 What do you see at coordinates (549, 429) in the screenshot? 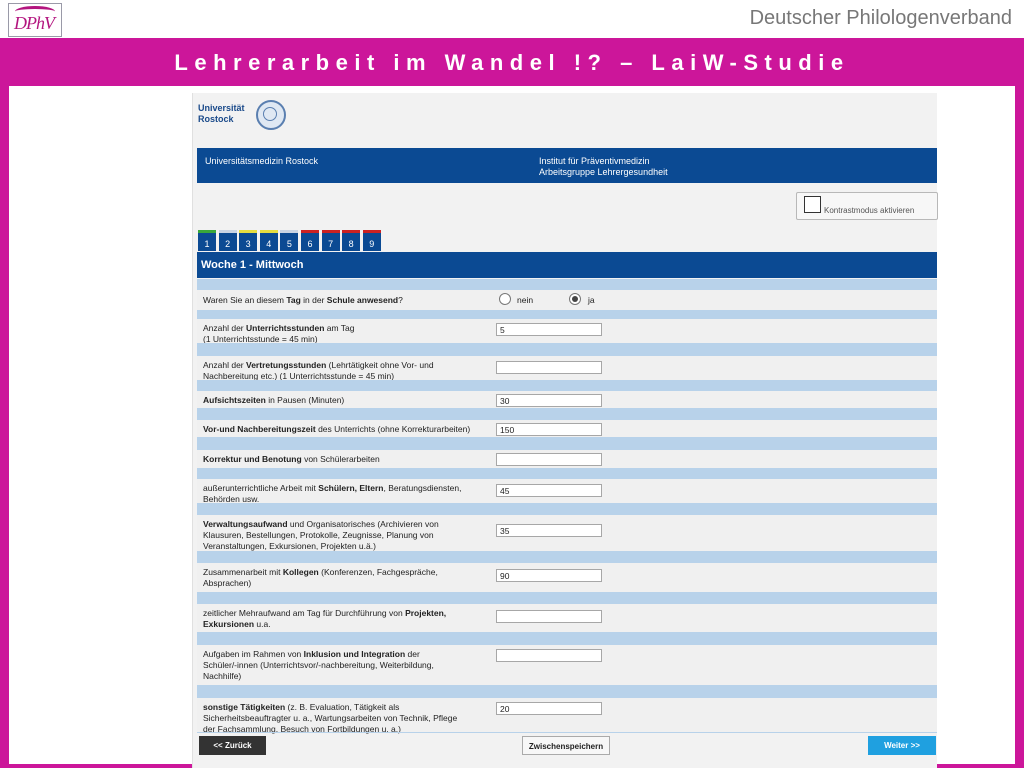
I see `answer-input: 150` at bounding box center [549, 429].